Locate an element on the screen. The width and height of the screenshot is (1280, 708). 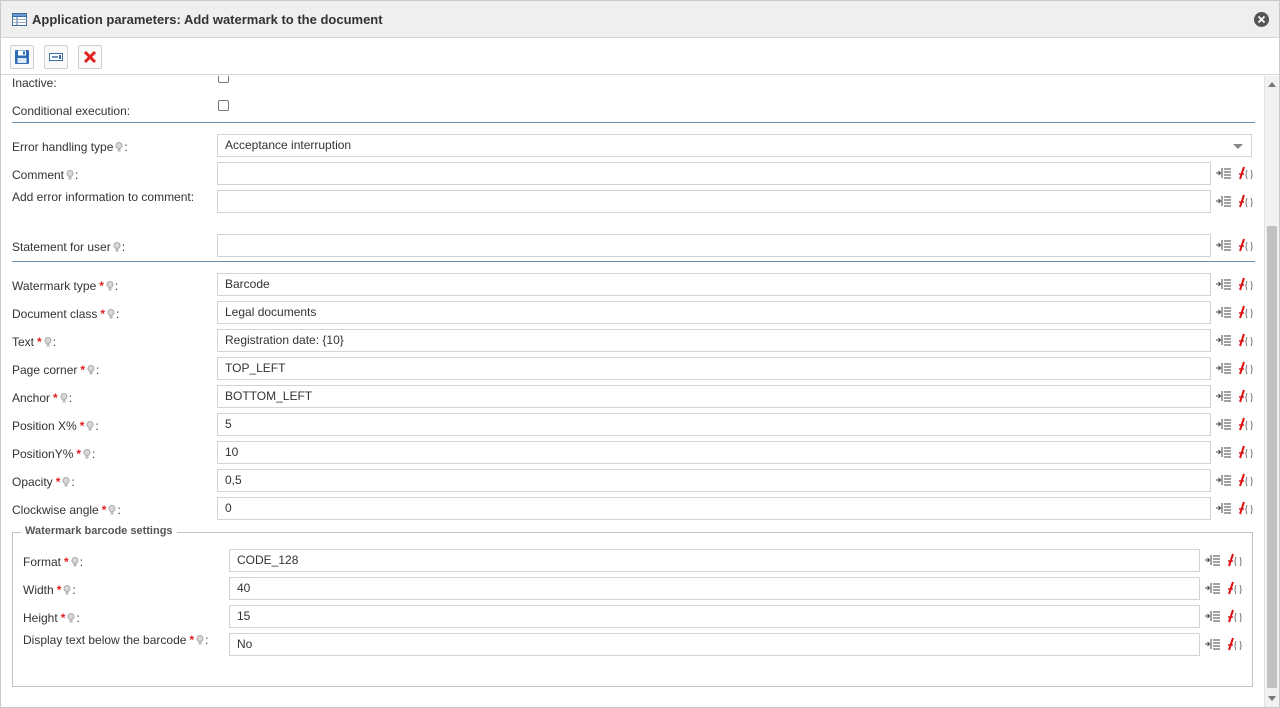
height-input: 15 is located at coordinates (714, 616).